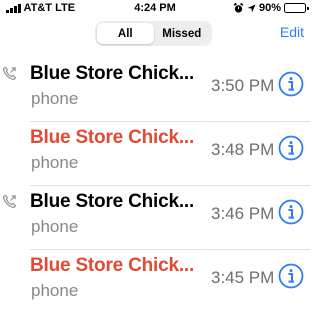 Image resolution: width=320 pixels, height=314 pixels. What do you see at coordinates (251, 8) in the screenshot?
I see `location-arrow-icon` at bounding box center [251, 8].